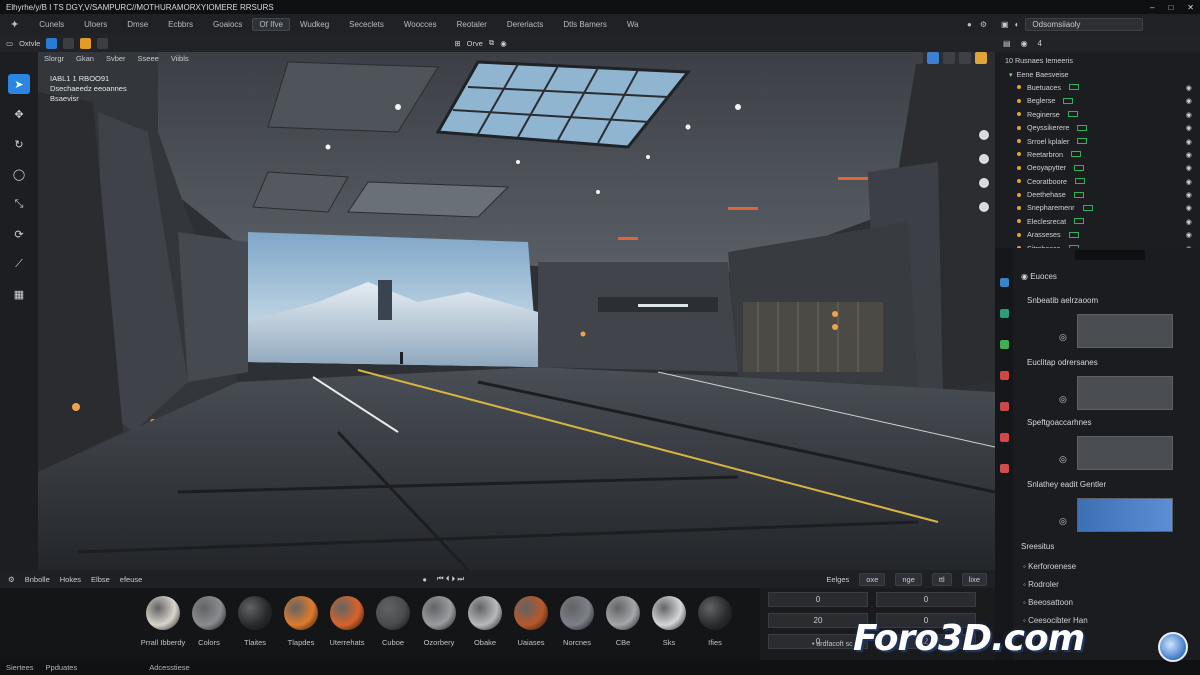 The height and width of the screenshot is (675, 1200). What do you see at coordinates (984, 159) in the screenshot?
I see `pan-icon` at bounding box center [984, 159].